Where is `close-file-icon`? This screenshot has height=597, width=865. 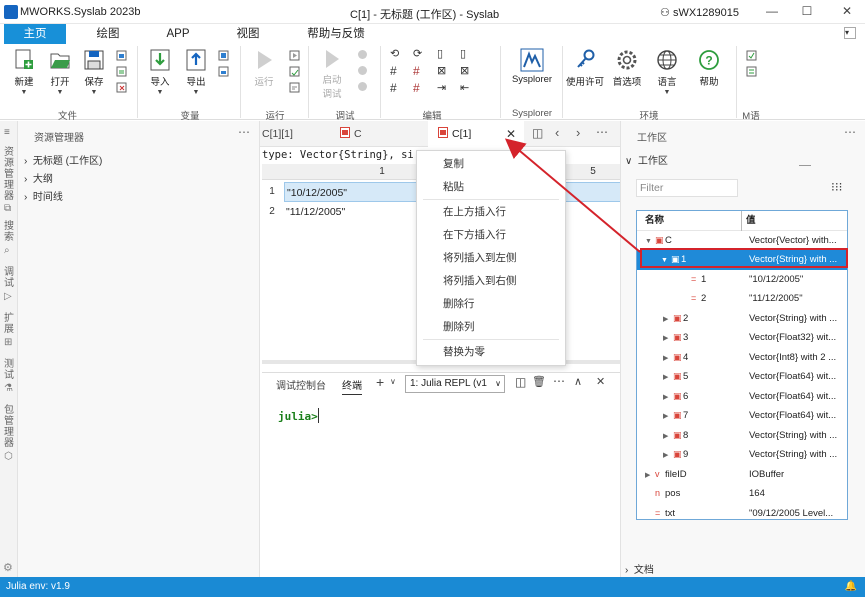
close-file-icon is located at coordinates (121, 87).